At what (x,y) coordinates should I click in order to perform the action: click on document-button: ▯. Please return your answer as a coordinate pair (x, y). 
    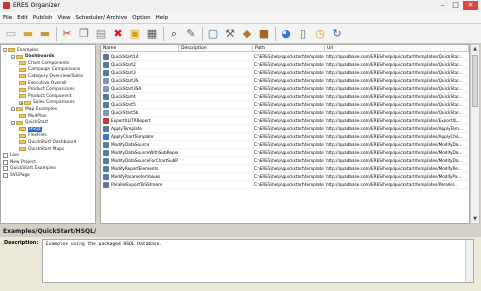
    Looking at the image, I should click on (303, 34).